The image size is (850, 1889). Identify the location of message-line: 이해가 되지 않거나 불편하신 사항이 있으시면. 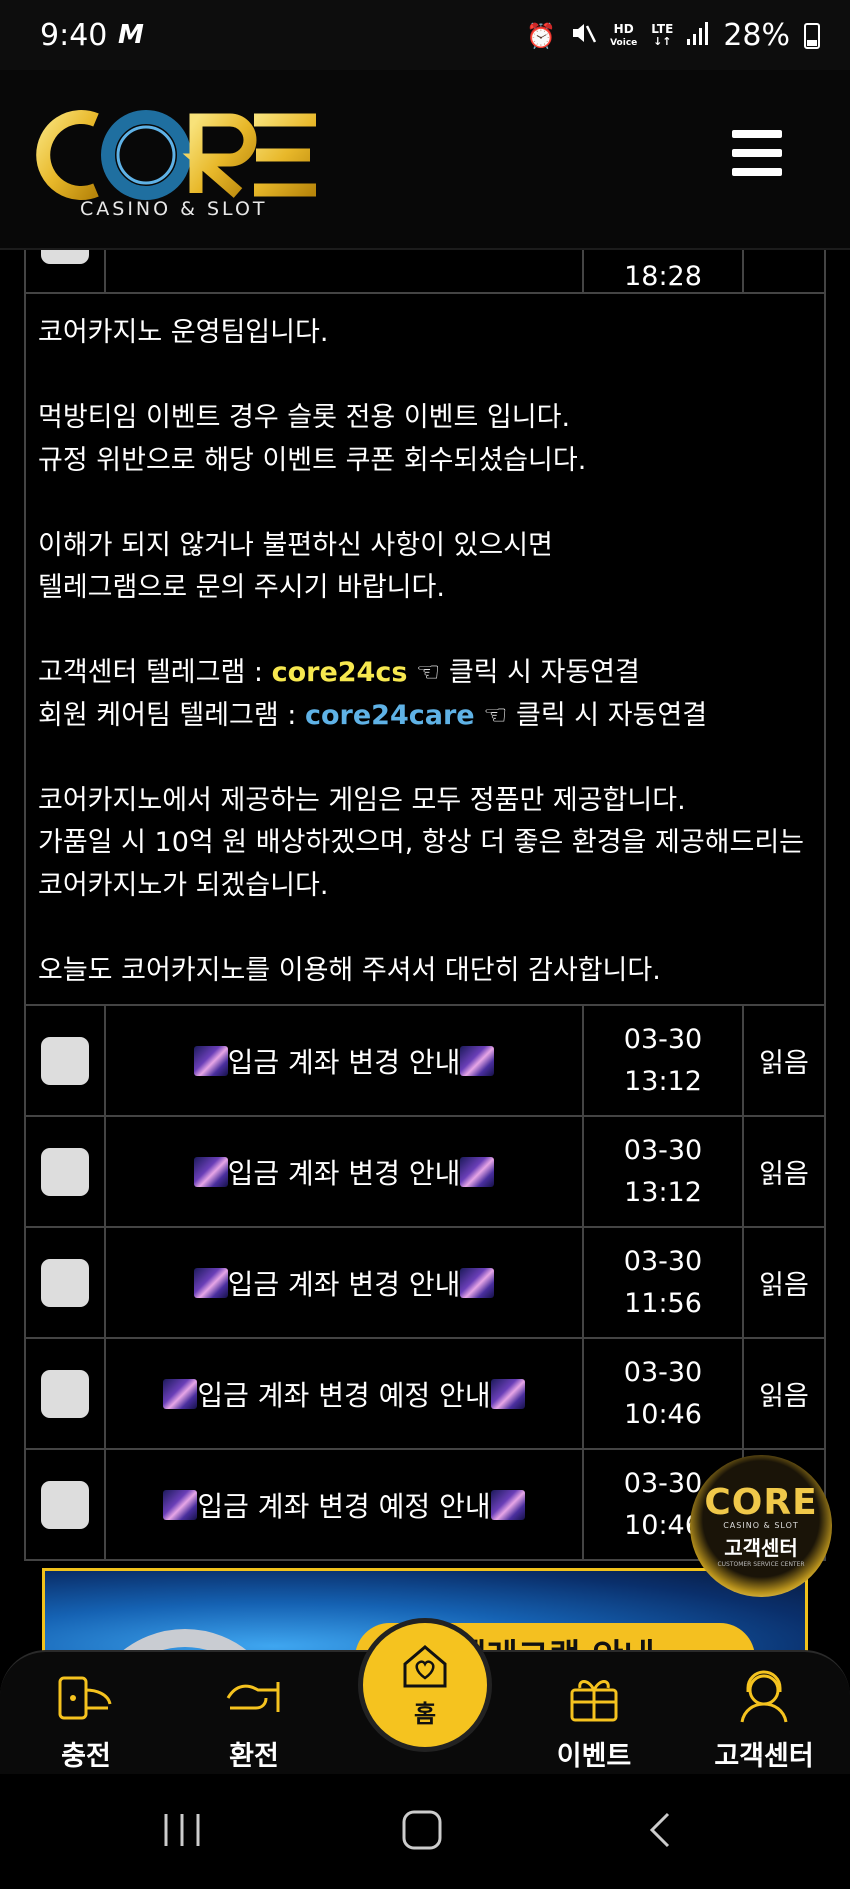
(295, 545).